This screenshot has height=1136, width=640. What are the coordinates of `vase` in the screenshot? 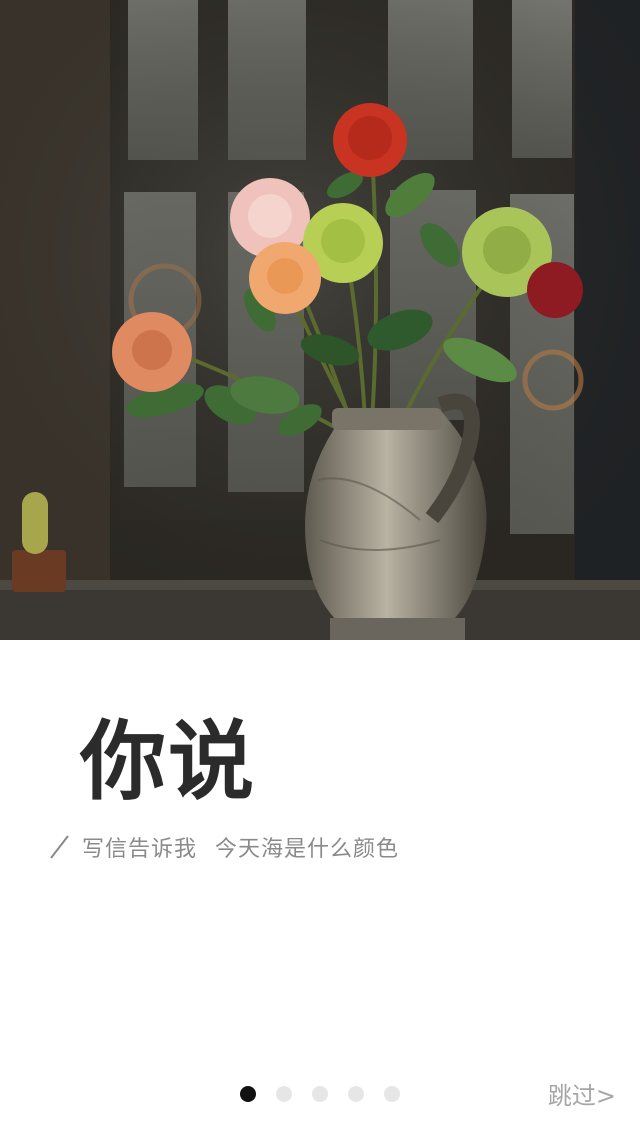 It's located at (396, 516).